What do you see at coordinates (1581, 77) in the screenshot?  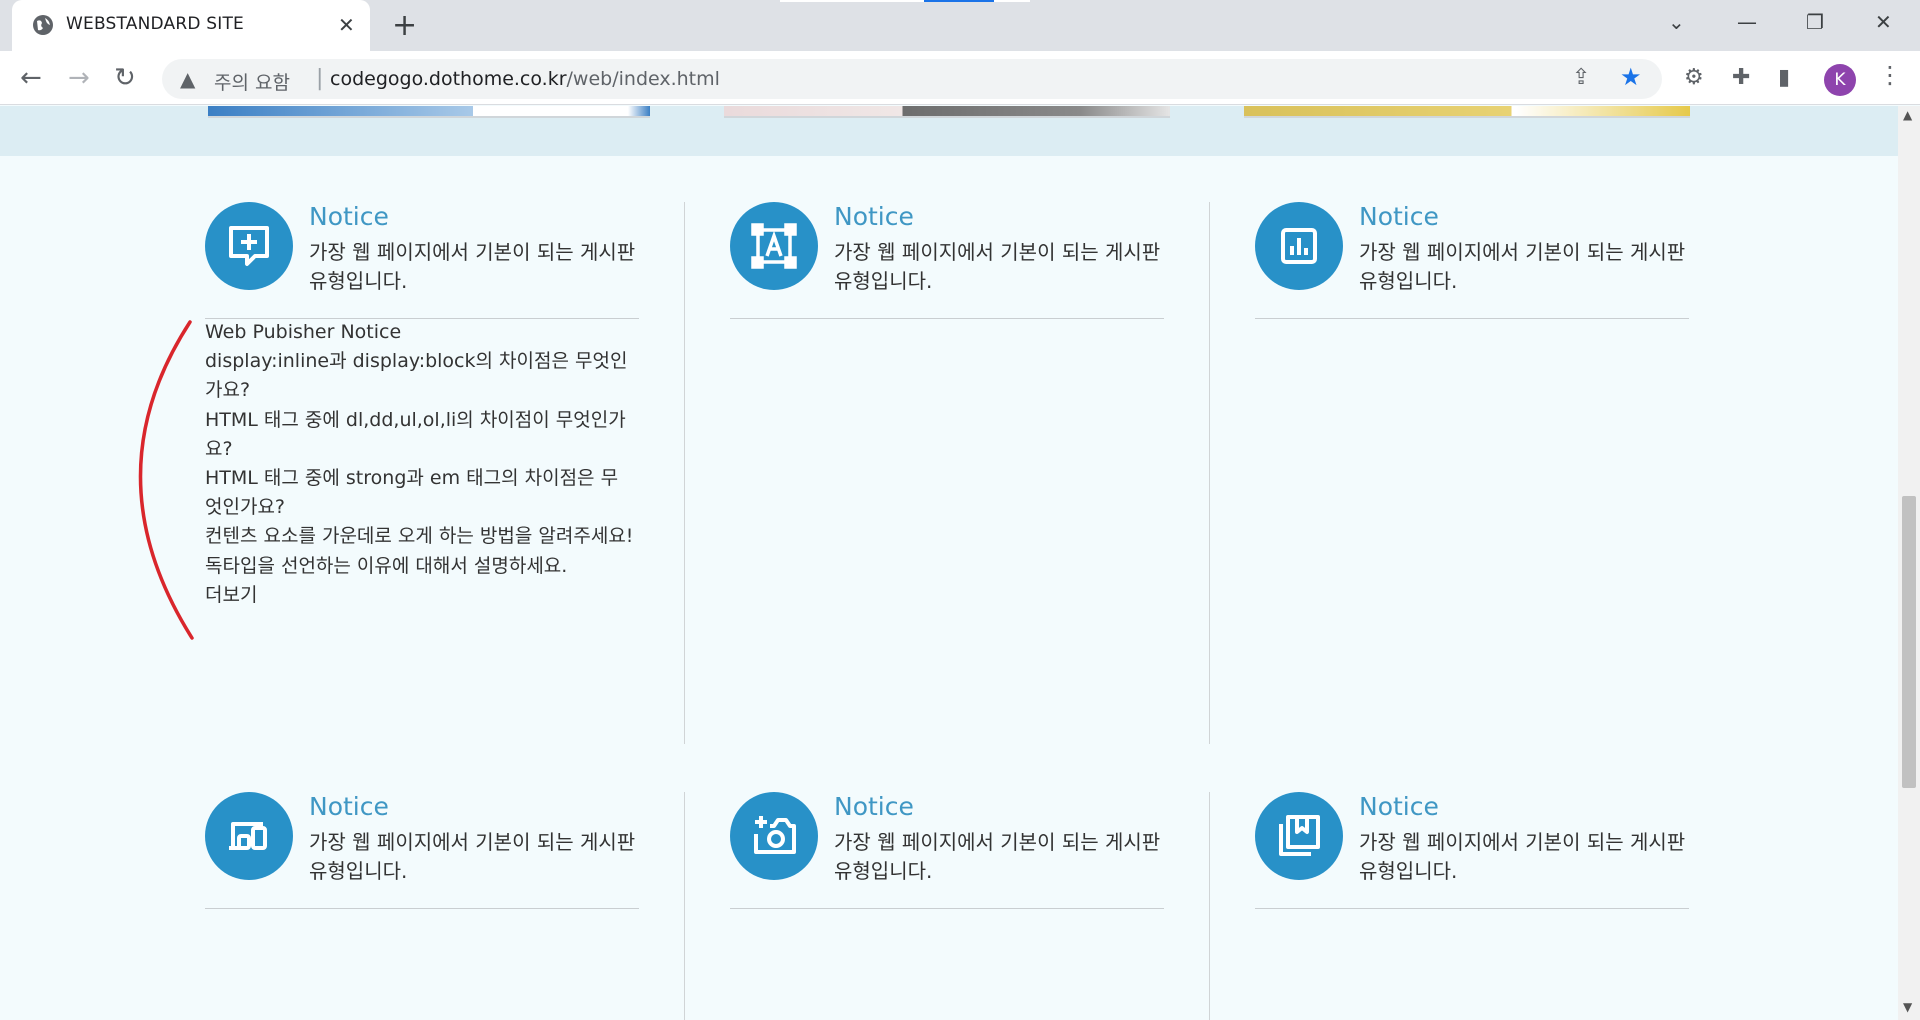 I see `share-icon: ⇪` at bounding box center [1581, 77].